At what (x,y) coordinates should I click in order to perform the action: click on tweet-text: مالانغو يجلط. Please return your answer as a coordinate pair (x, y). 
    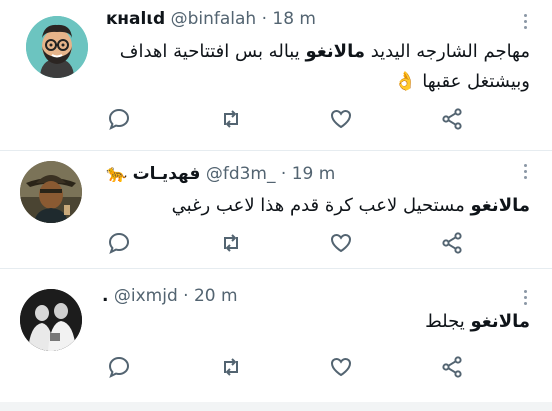
    Looking at the image, I should click on (477, 322).